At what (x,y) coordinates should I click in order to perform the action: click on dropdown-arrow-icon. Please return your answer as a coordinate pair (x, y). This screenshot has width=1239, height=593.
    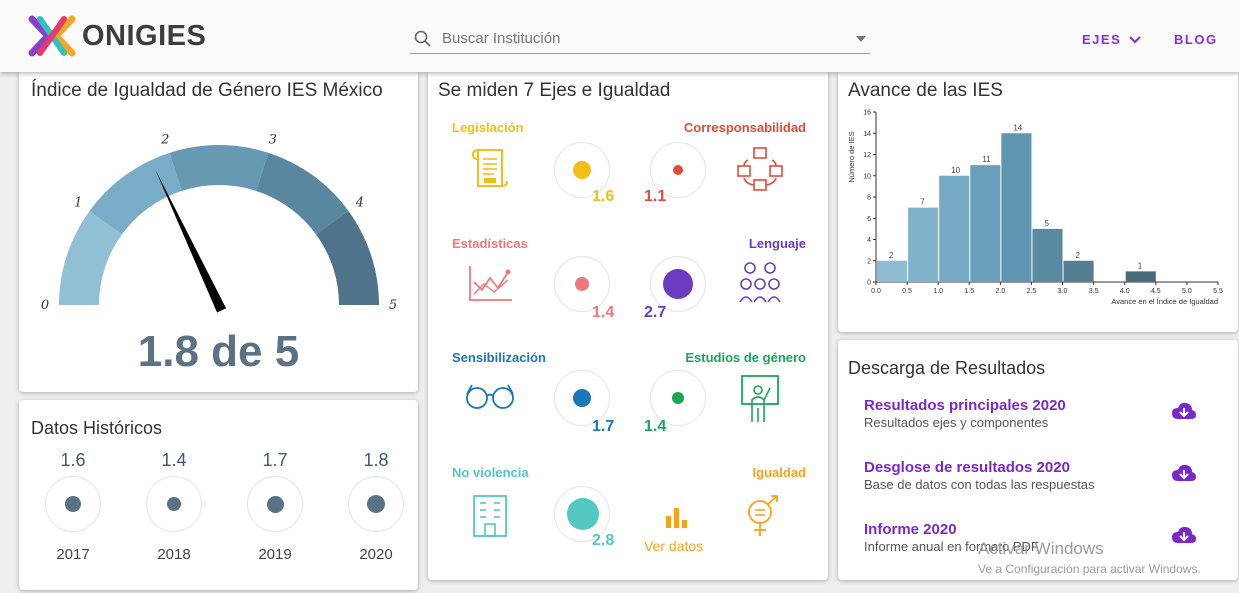
    Looking at the image, I should click on (861, 39).